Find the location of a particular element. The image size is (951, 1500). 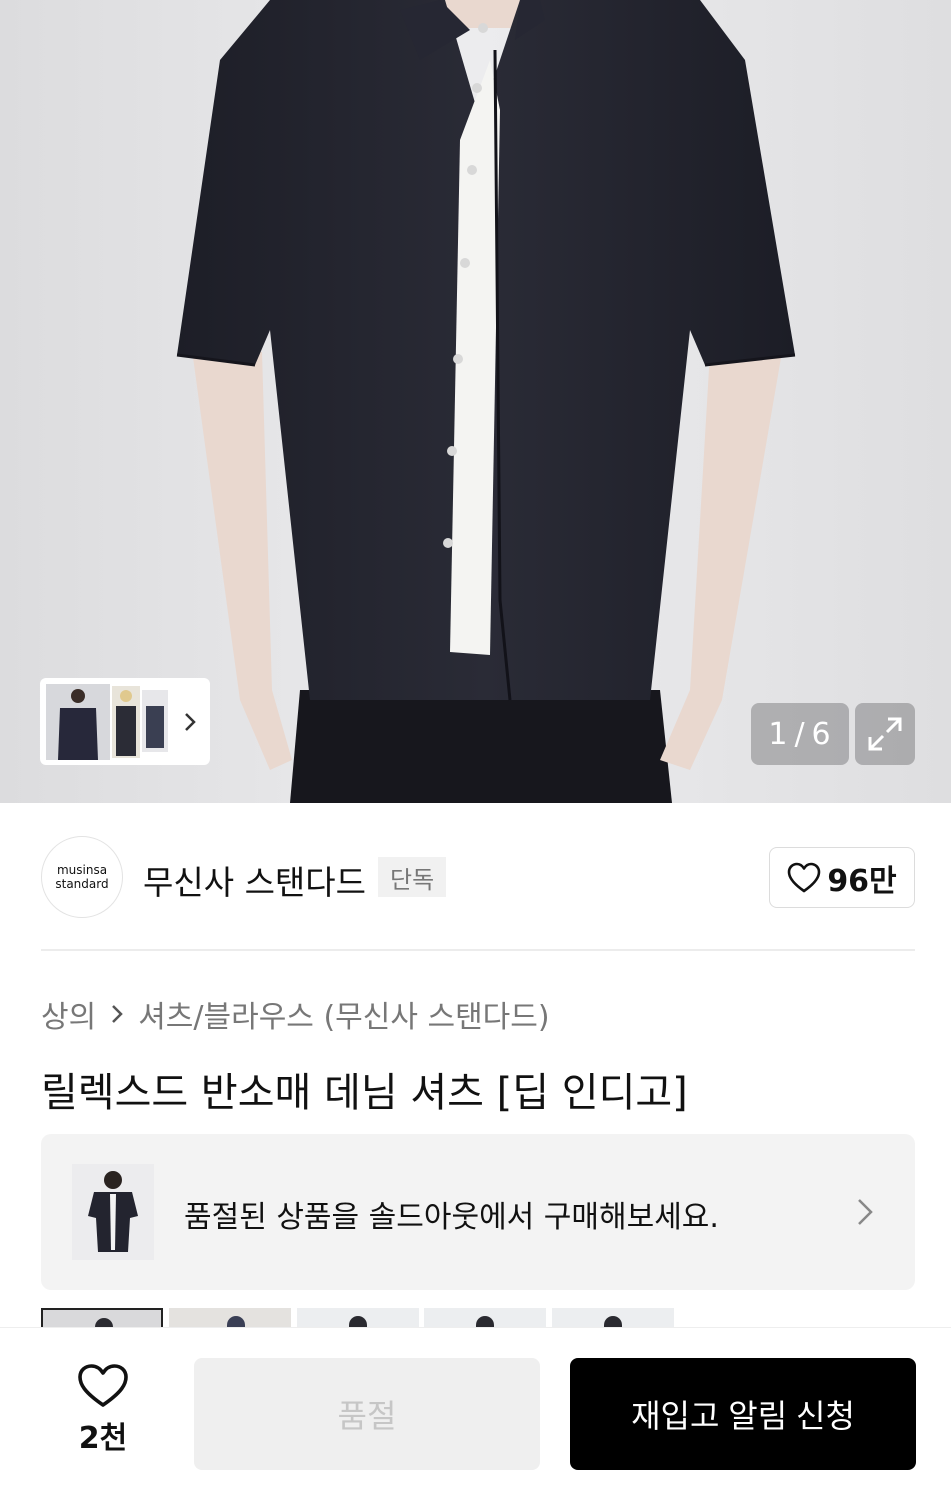

soldout-marketplace-banner: 품절된 상품을 솔드아웃에서 구매해보세요. is located at coordinates (478, 1212).